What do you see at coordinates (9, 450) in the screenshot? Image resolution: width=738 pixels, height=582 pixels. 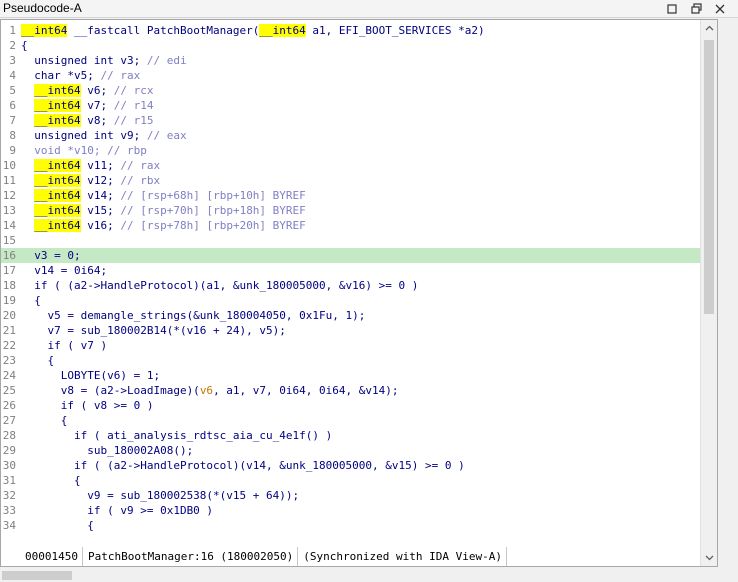 I see `line-number: 29` at bounding box center [9, 450].